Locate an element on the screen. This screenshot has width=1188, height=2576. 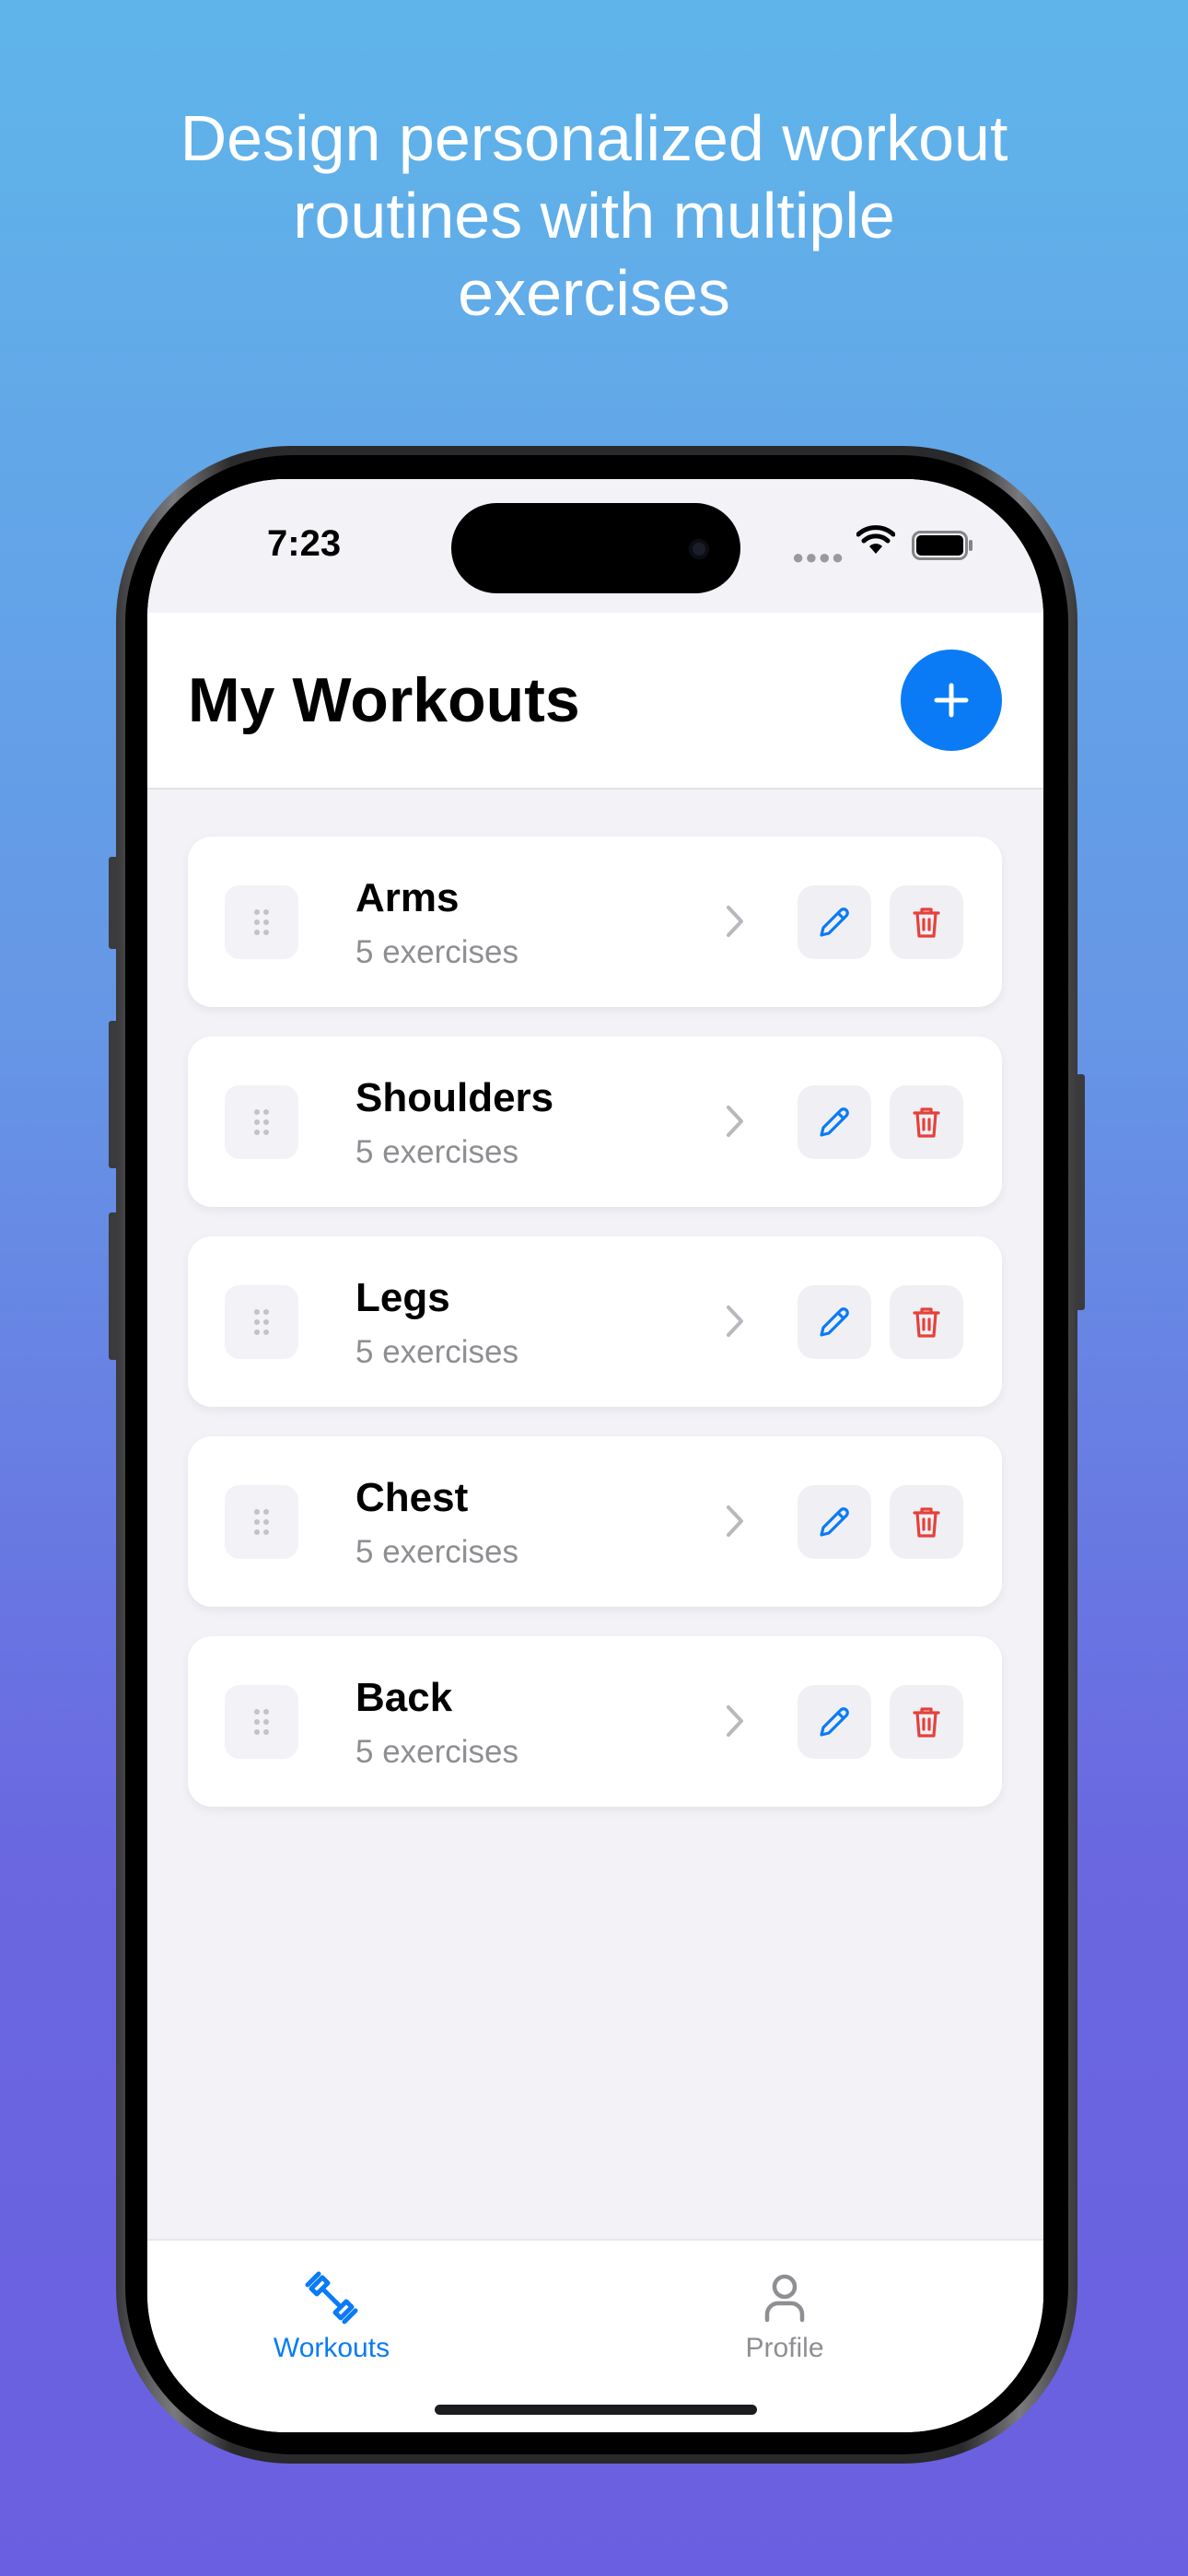
front-camera-icon is located at coordinates (699, 549).